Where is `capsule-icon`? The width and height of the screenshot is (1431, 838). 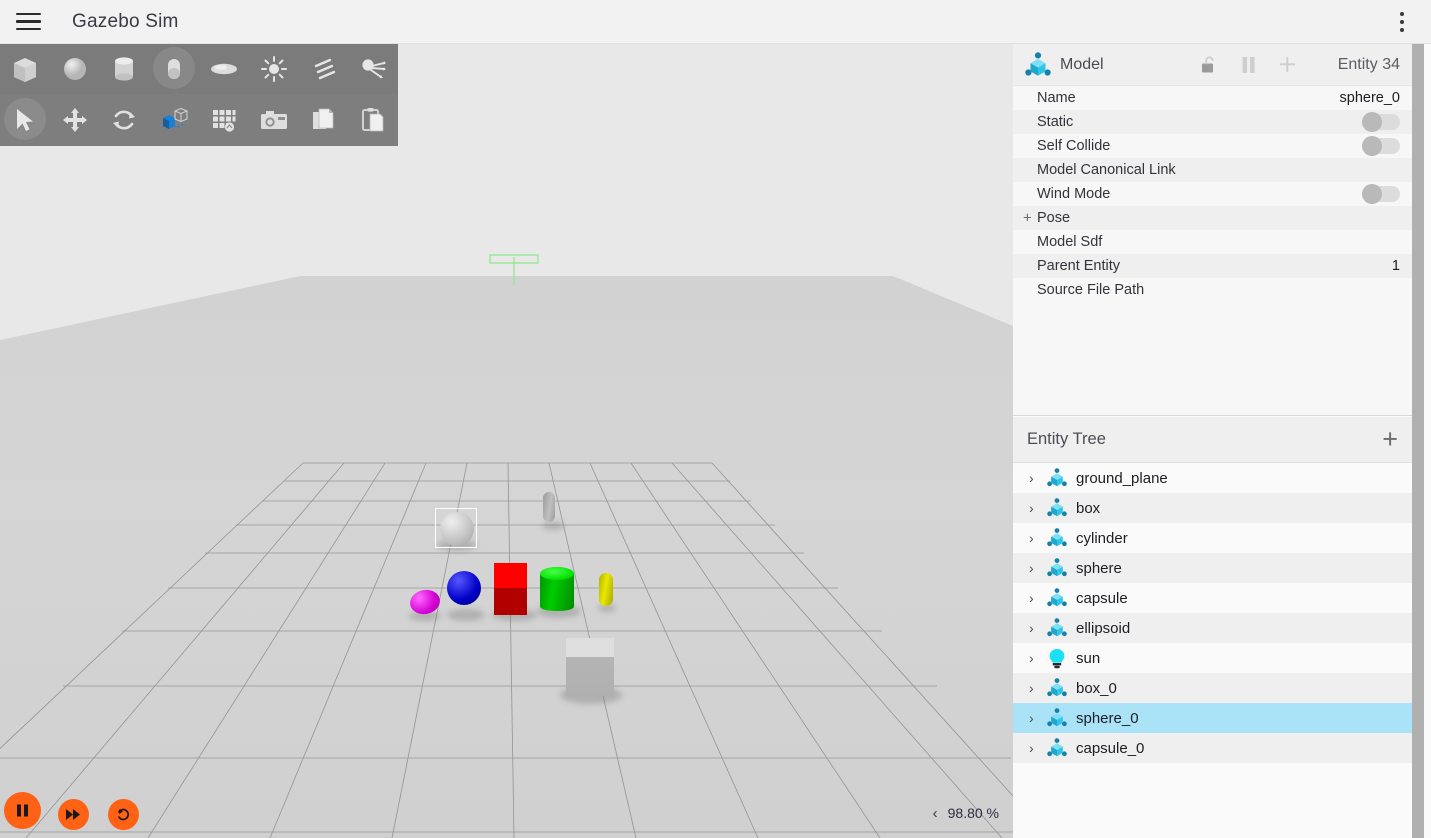 capsule-icon is located at coordinates (174, 69).